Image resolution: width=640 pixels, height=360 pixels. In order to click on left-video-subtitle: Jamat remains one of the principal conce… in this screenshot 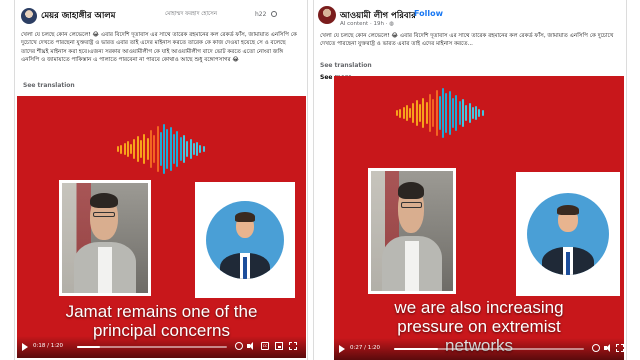, I will do `click(161, 321)`.